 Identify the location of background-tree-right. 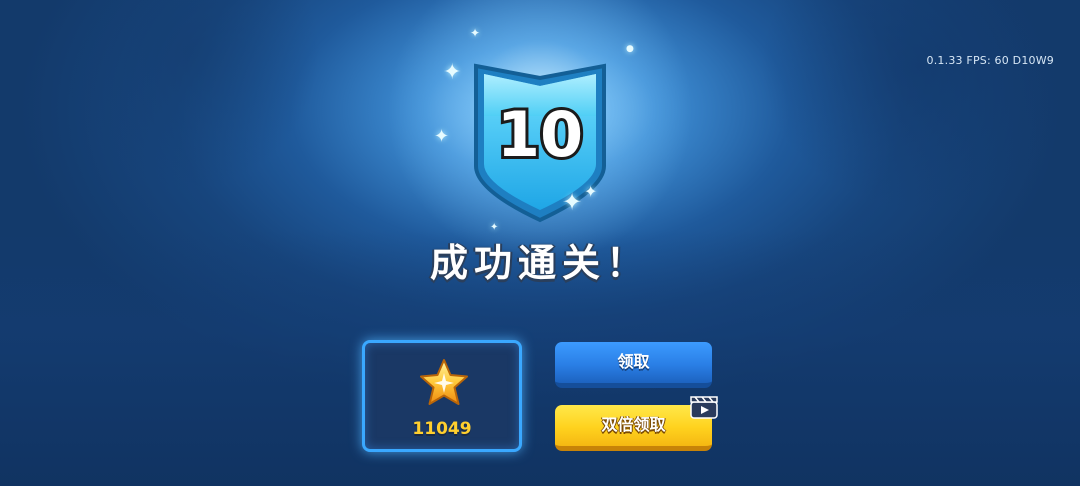
(920, 105).